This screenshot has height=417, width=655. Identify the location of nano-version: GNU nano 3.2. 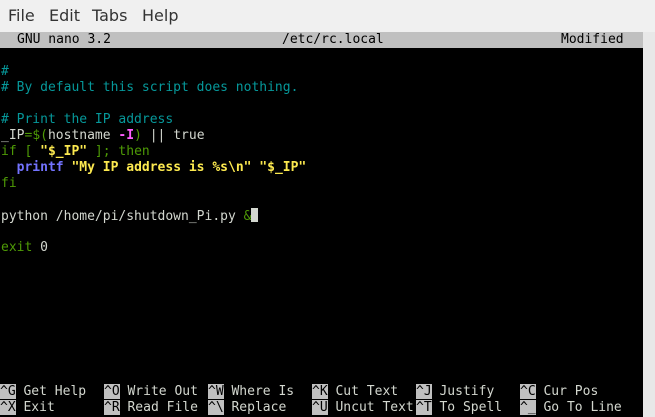
(64, 39).